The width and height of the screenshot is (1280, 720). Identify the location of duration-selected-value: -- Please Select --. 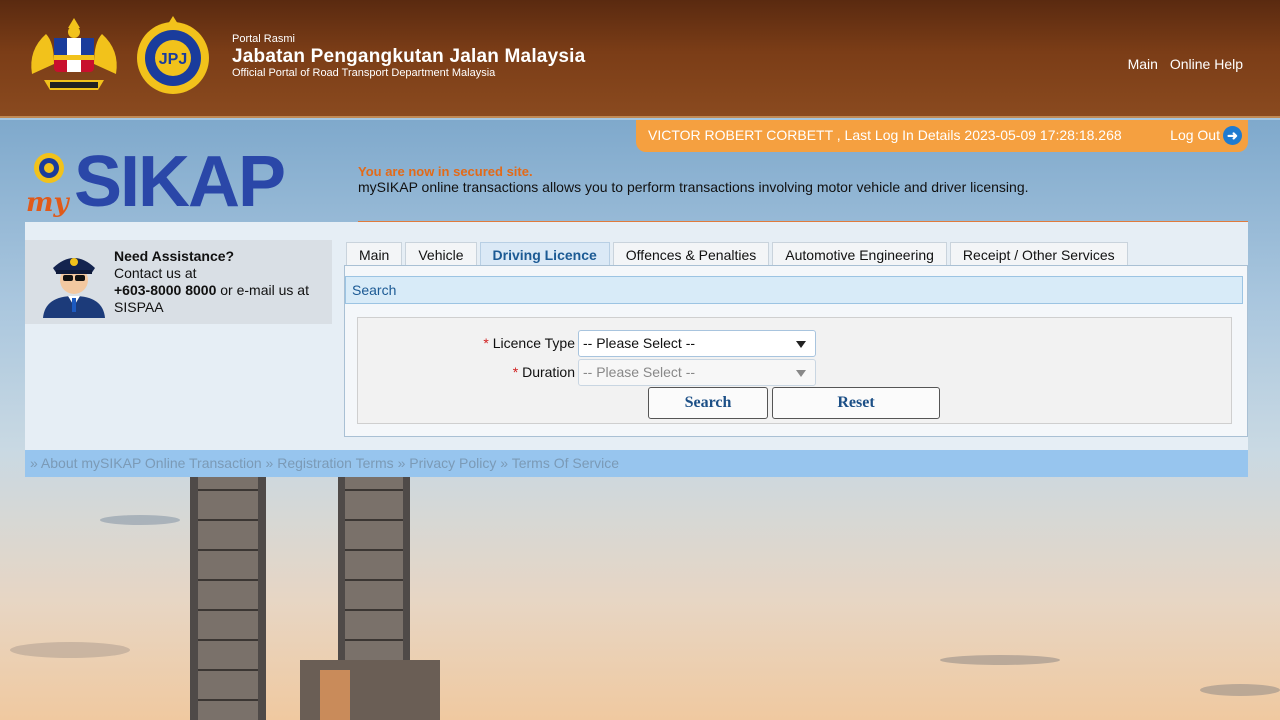
(639, 372).